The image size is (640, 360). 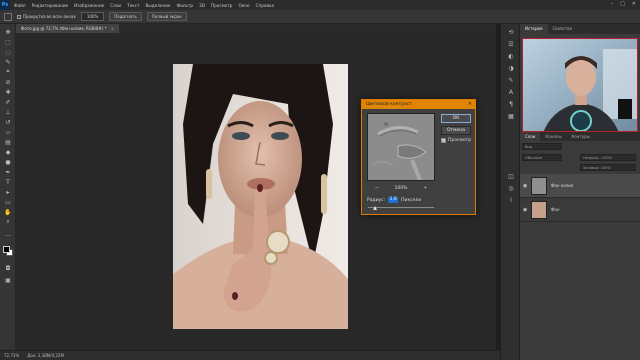 I want to click on filter-preview, so click(x=401, y=147).